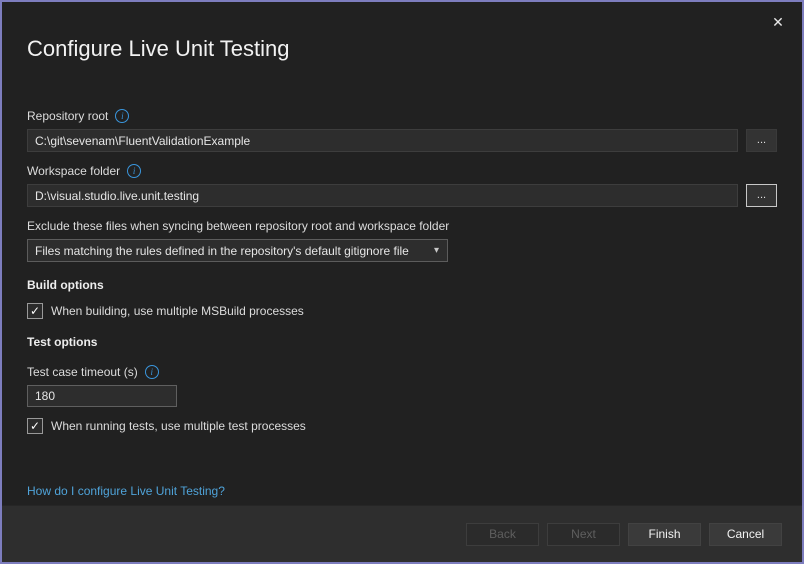 Image resolution: width=804 pixels, height=564 pixels. Describe the element at coordinates (382, 140) in the screenshot. I see `repository-root-input` at that location.